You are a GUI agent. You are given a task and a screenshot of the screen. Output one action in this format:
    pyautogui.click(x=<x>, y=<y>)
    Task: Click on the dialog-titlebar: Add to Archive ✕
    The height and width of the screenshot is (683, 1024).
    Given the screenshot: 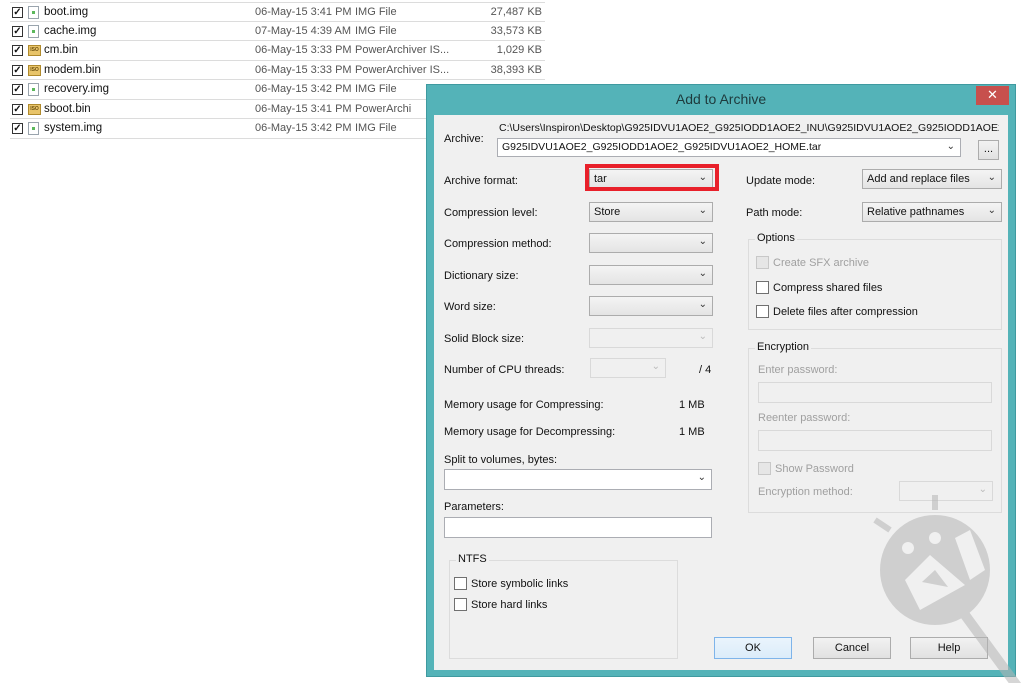 What is the action you would take?
    pyautogui.click(x=721, y=99)
    